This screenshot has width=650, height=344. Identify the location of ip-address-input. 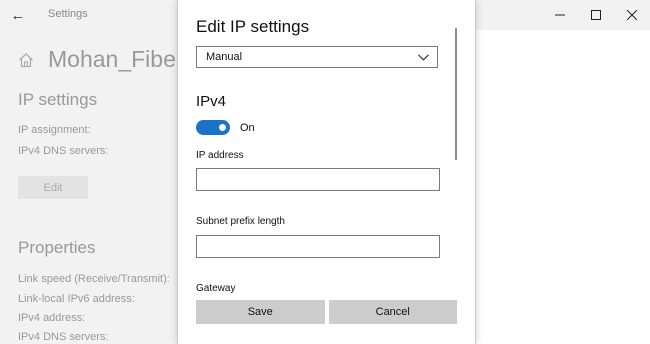
(318, 179).